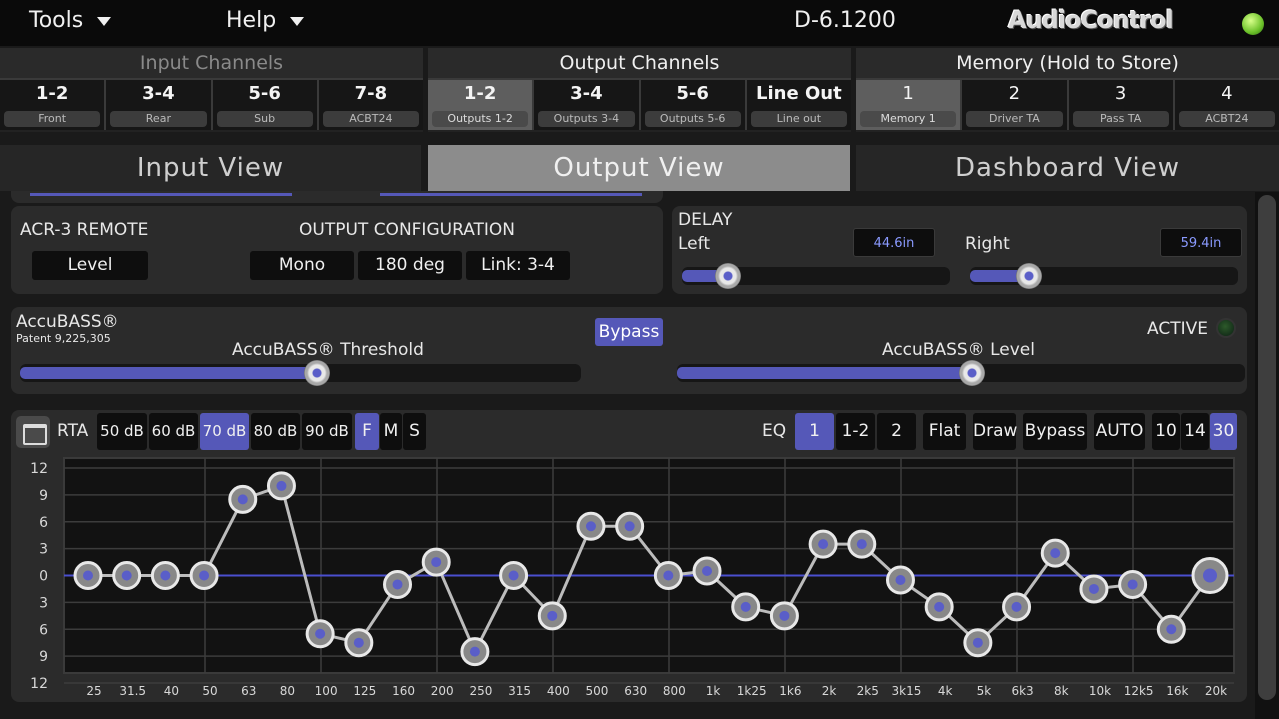 The image size is (1279, 719). Describe the element at coordinates (1195, 431) in the screenshot. I see `eq-14-band-button: 14` at that location.